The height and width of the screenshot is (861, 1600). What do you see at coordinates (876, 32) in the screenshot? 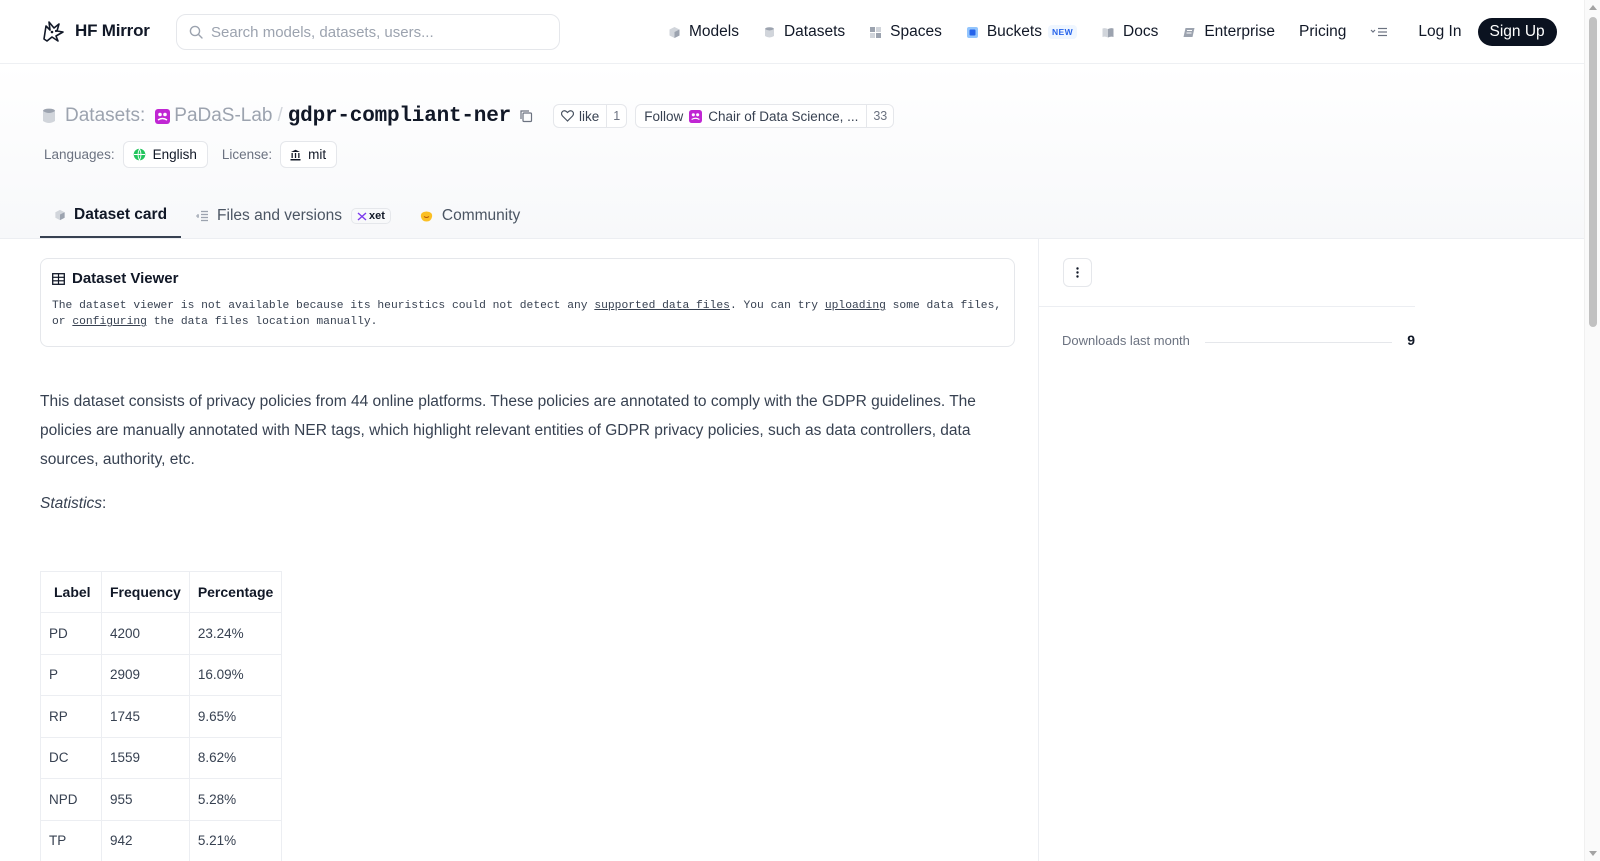
I see `grid-icon` at bounding box center [876, 32].